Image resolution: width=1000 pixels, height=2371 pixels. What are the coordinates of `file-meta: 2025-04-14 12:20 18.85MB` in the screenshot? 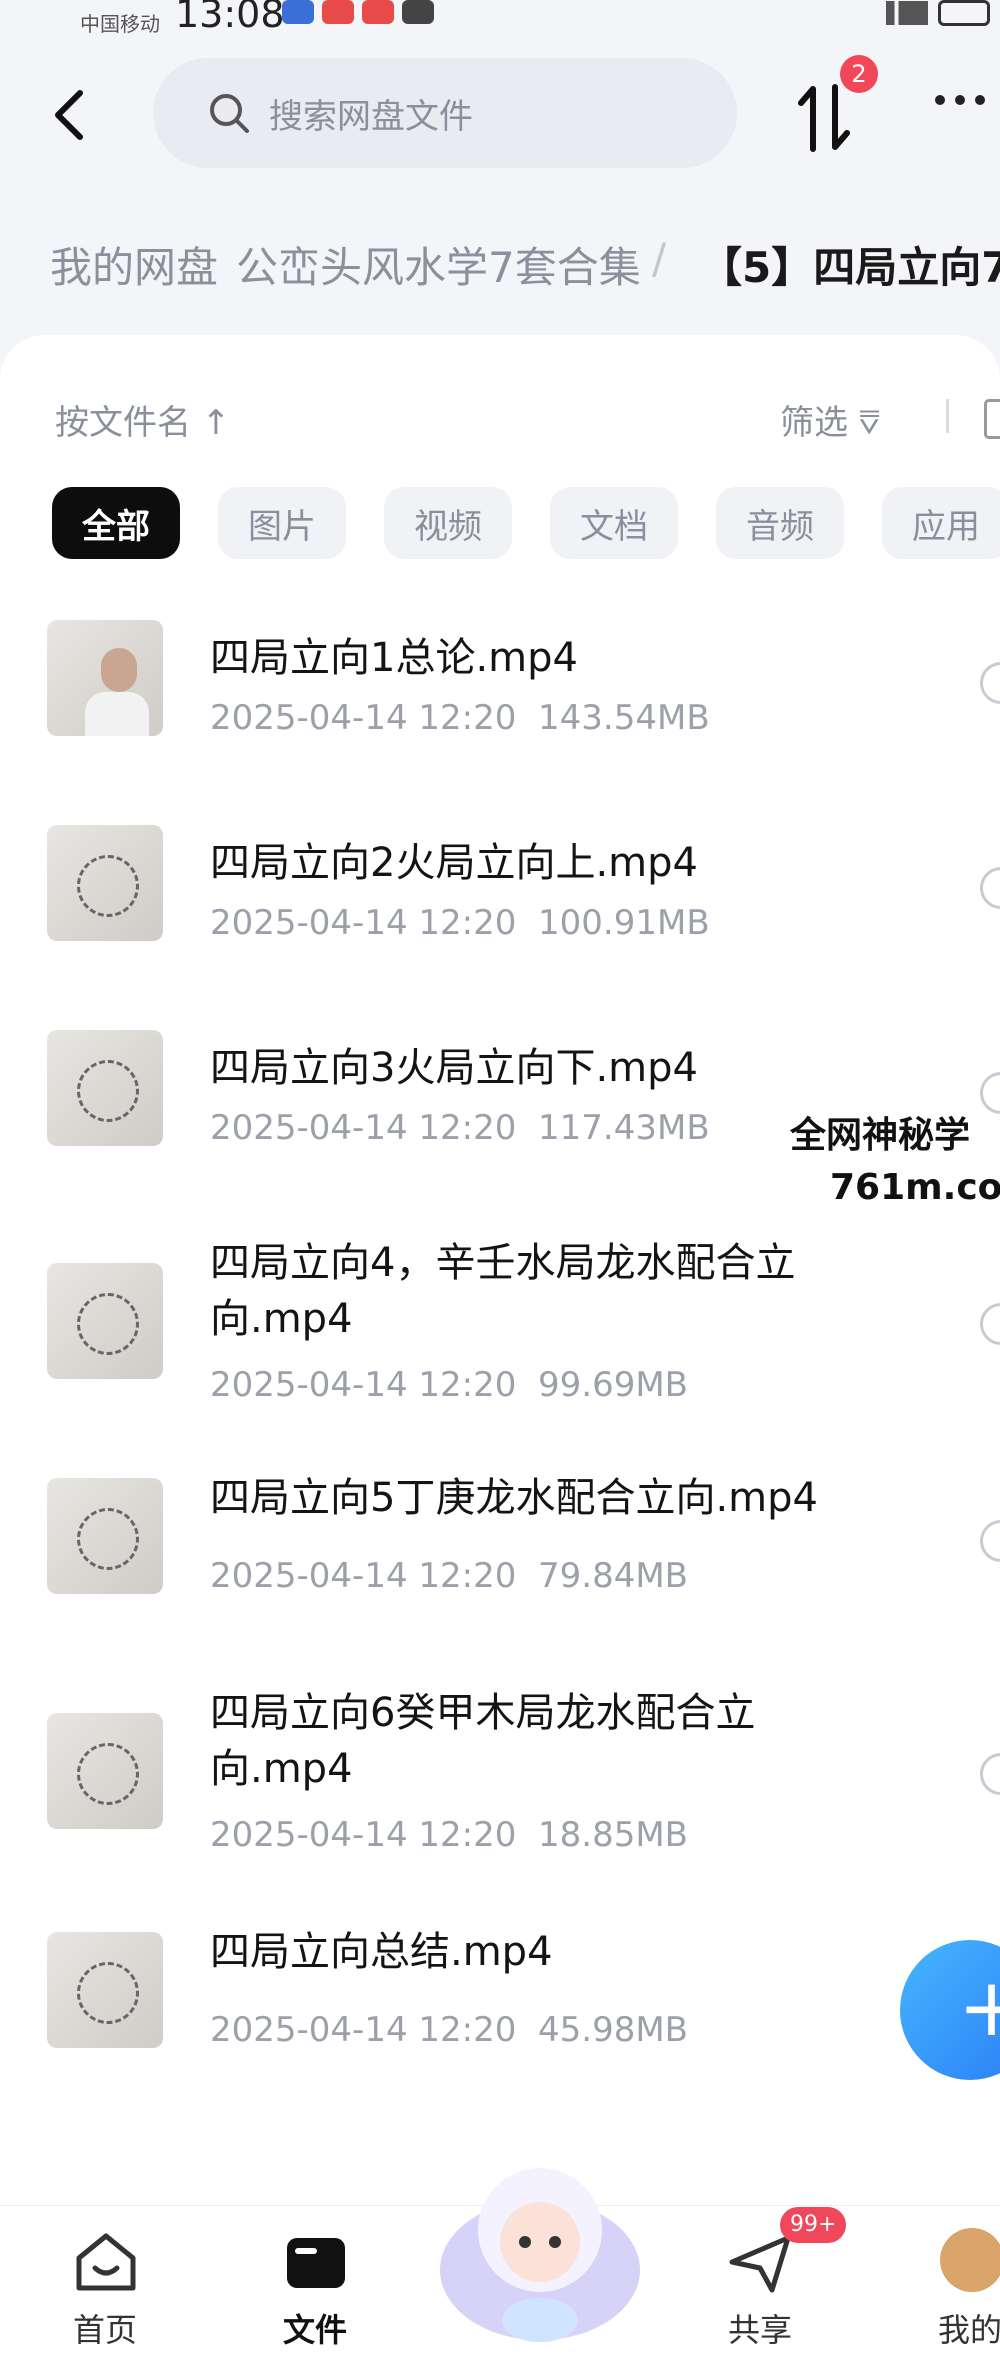 It's located at (449, 1835).